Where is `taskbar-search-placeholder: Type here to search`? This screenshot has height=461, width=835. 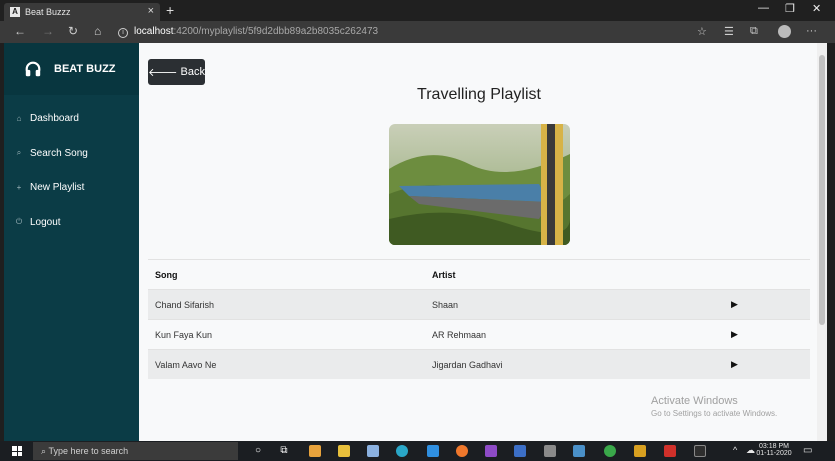 taskbar-search-placeholder: Type here to search is located at coordinates (88, 451).